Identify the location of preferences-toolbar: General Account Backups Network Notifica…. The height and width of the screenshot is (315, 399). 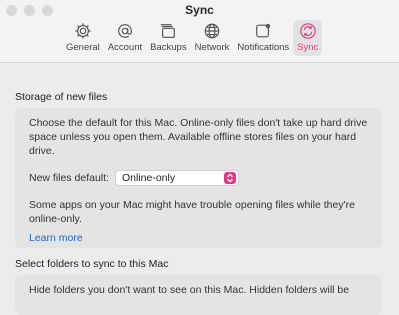
(192, 38).